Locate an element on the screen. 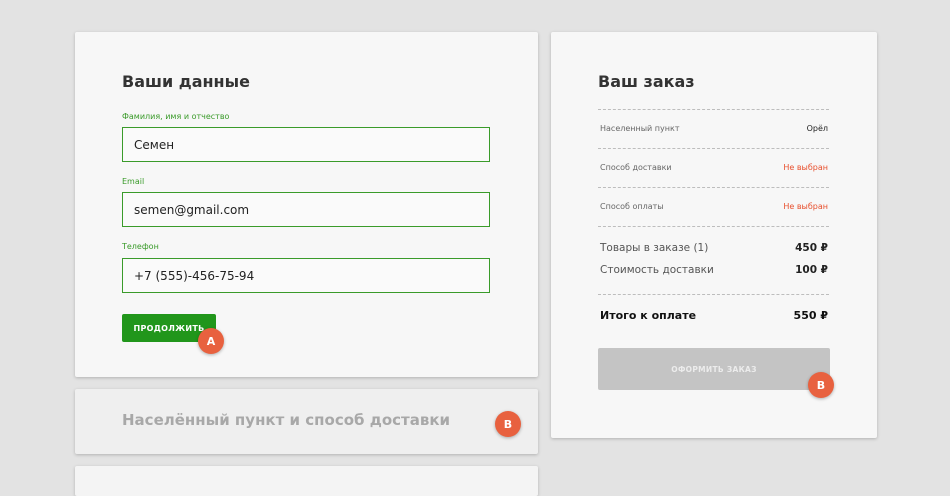 The height and width of the screenshot is (496, 950). phone-label: Телефон is located at coordinates (140, 246).